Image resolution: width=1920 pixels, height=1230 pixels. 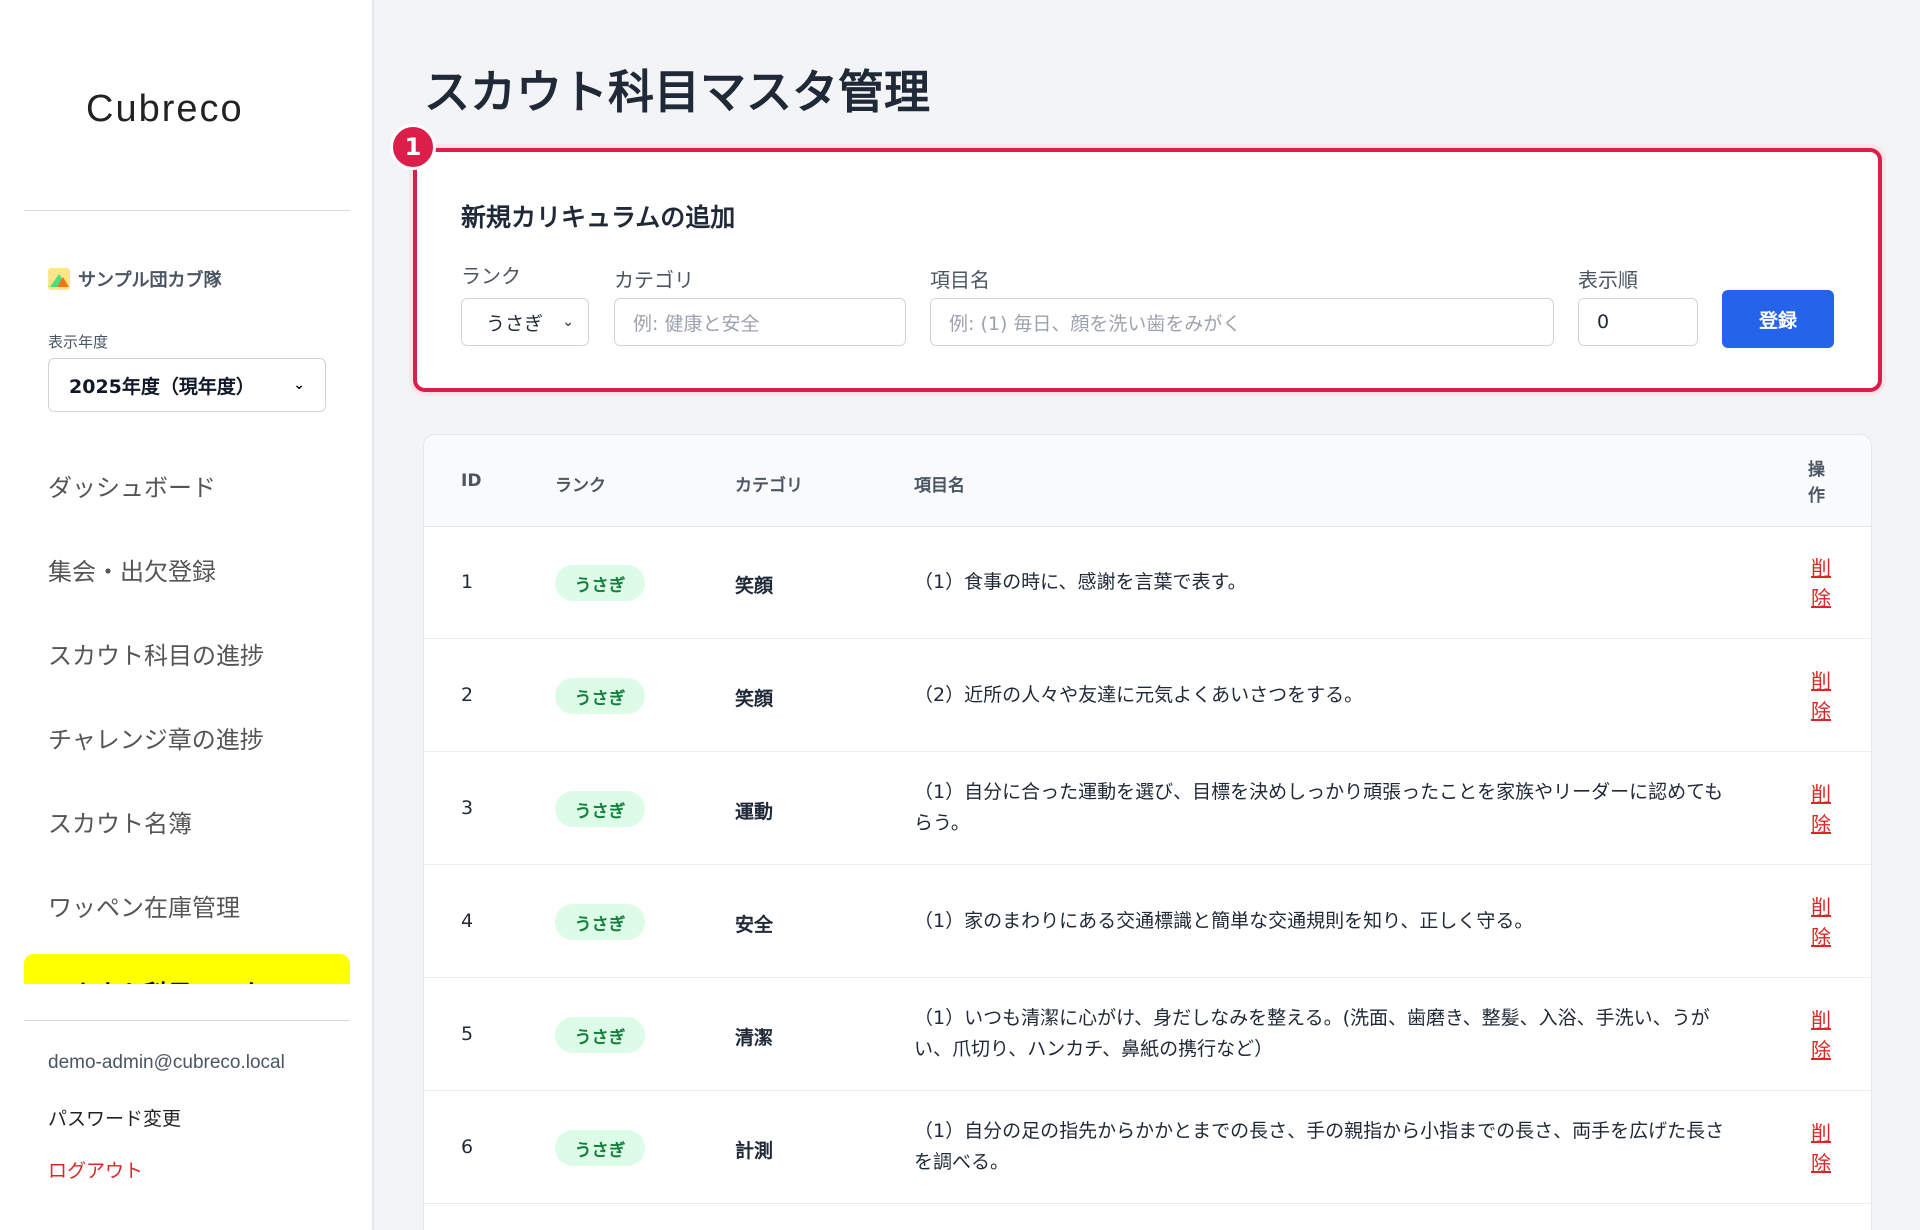 I want to click on camp-icon, so click(x=59, y=279).